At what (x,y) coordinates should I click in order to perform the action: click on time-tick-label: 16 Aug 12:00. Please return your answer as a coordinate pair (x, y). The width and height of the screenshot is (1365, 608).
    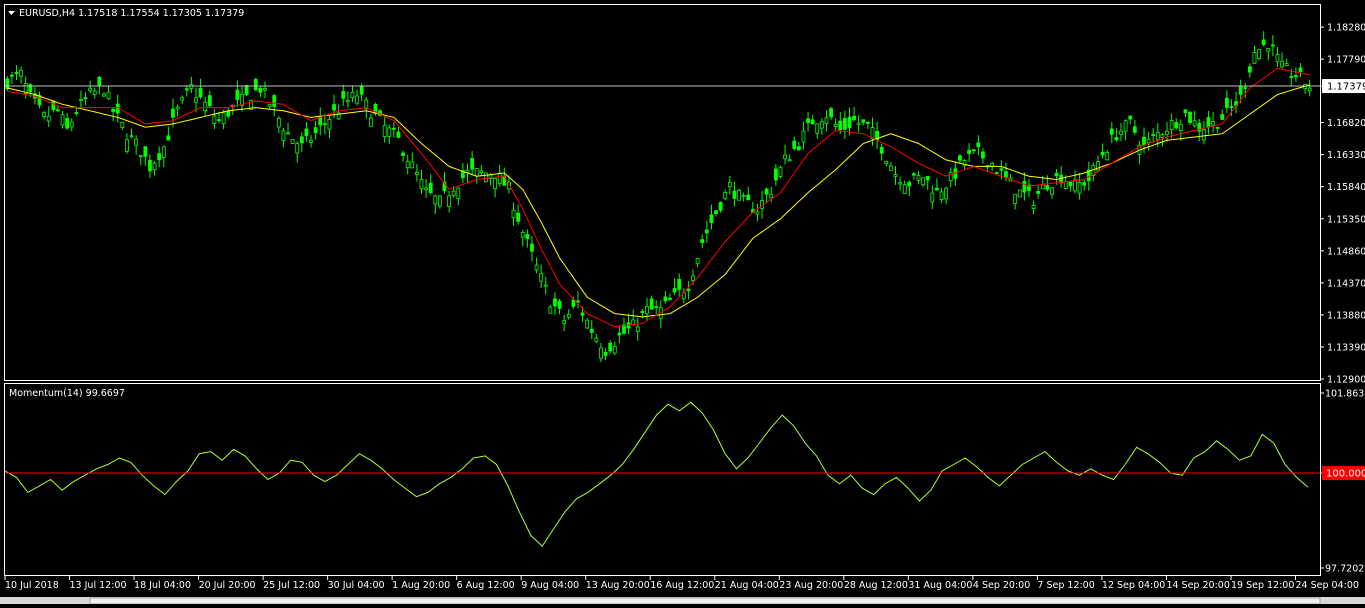
    Looking at the image, I should click on (682, 585).